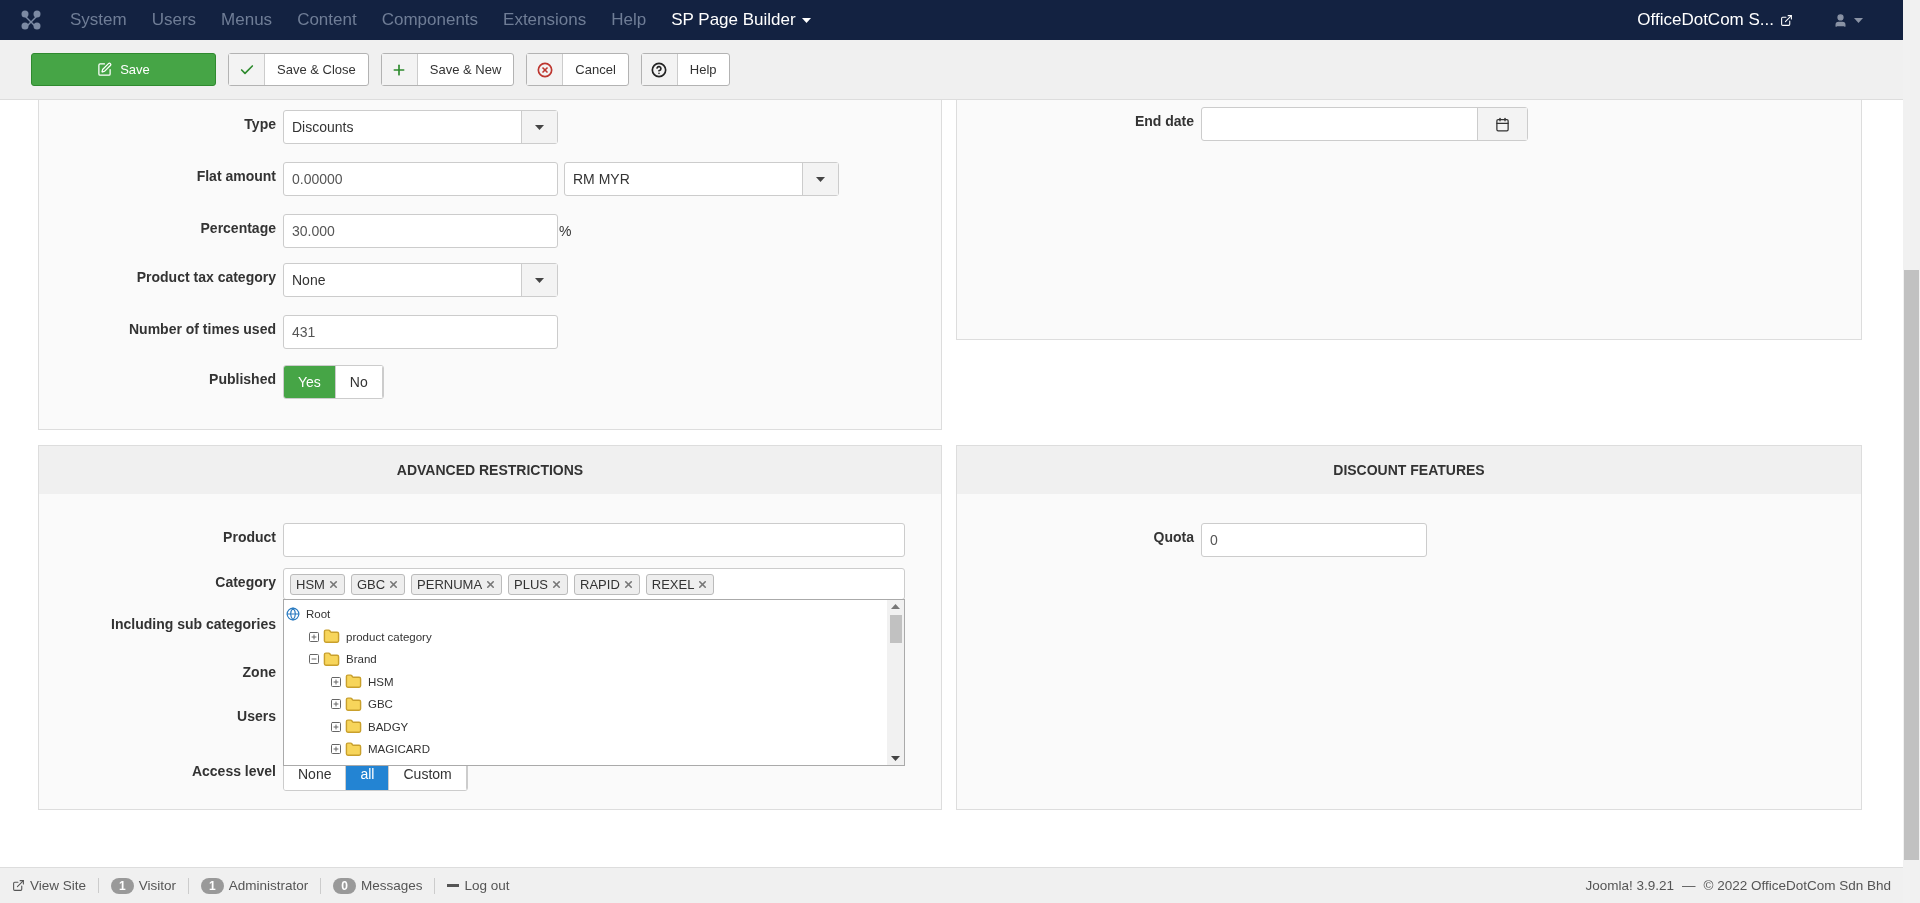 This screenshot has height=903, width=1920. What do you see at coordinates (206, 276) in the screenshot?
I see `field-label: Product tax category` at bounding box center [206, 276].